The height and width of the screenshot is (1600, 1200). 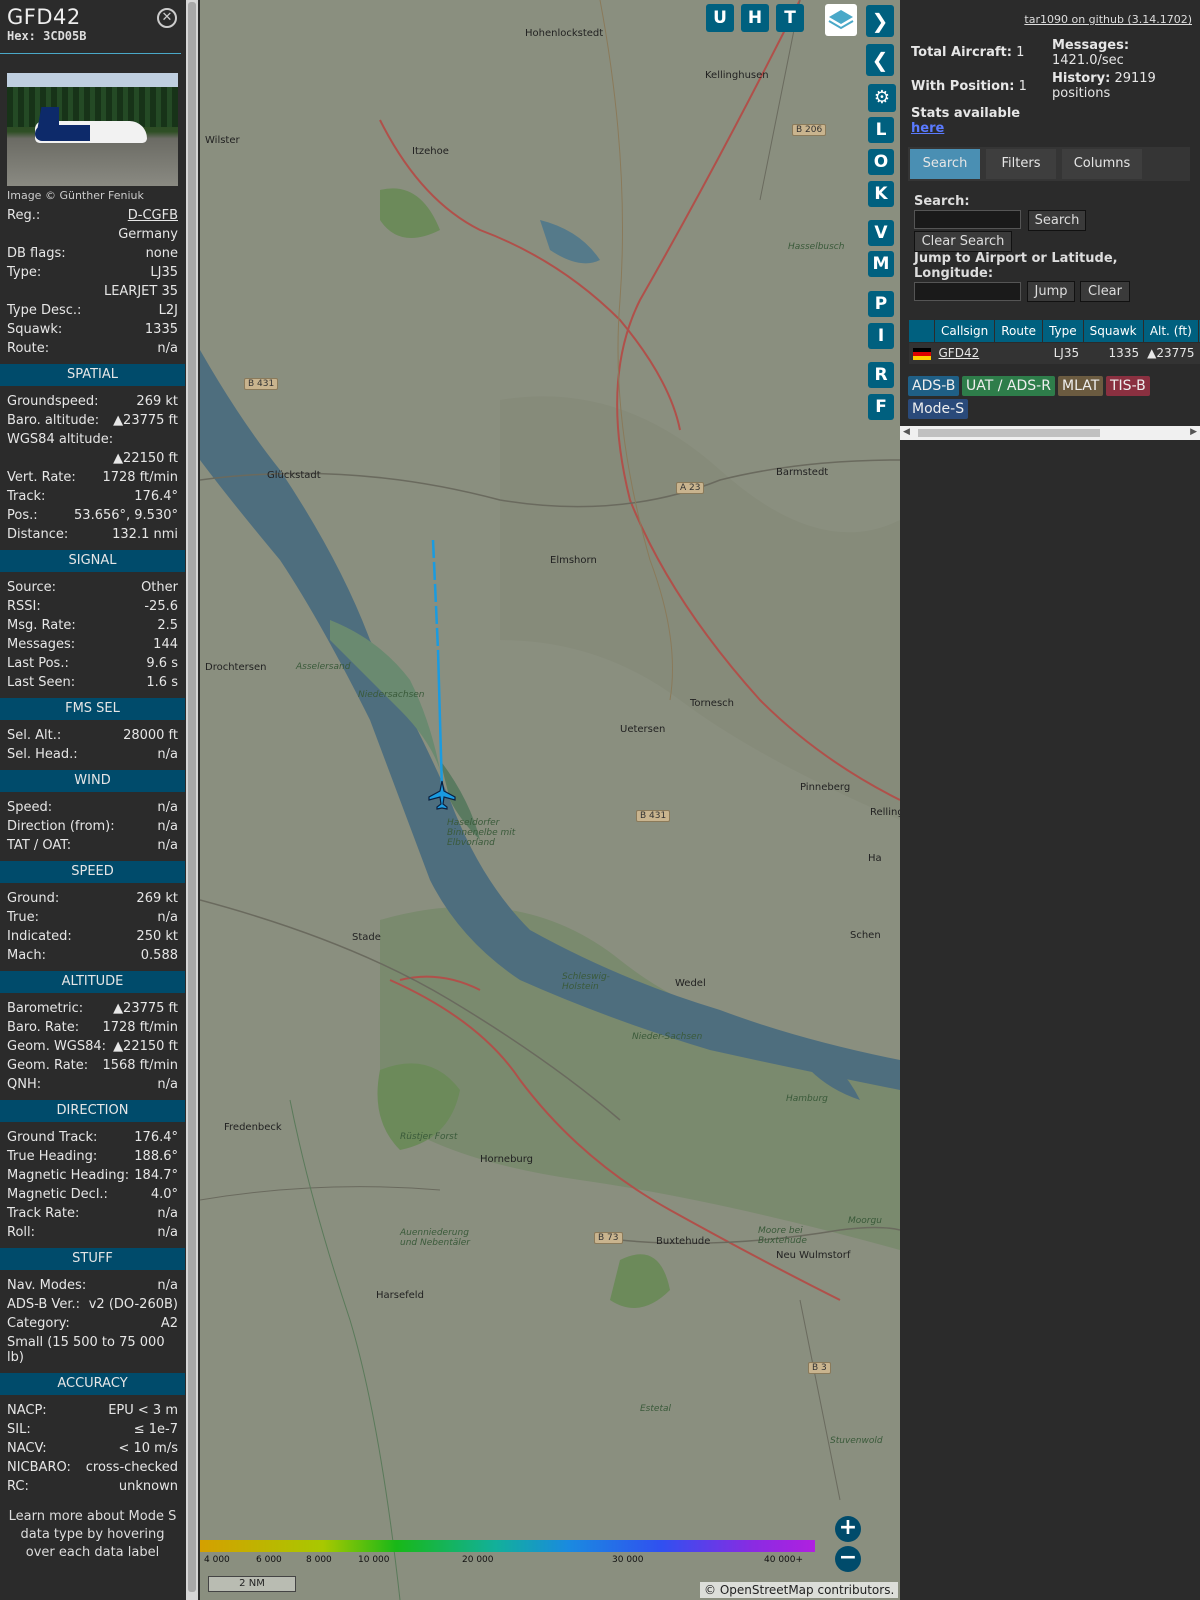 What do you see at coordinates (966, 113) in the screenshot?
I see `stats-label: Stats available` at bounding box center [966, 113].